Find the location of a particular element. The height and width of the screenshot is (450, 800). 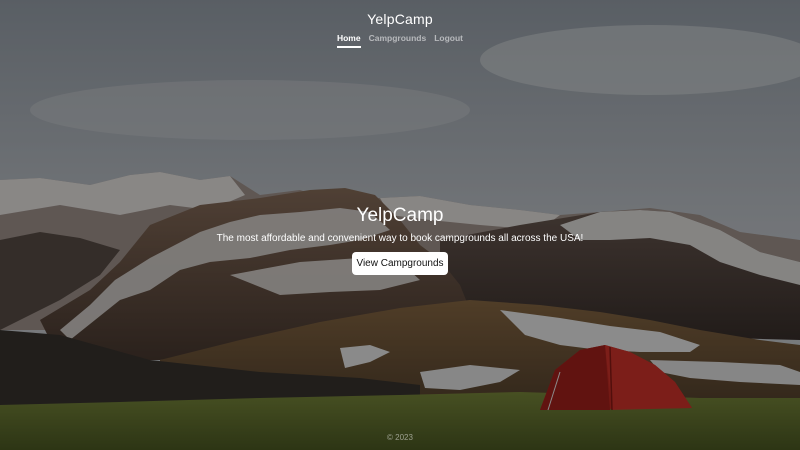

view-campgrounds-button: View Campgrounds is located at coordinates (400, 263).